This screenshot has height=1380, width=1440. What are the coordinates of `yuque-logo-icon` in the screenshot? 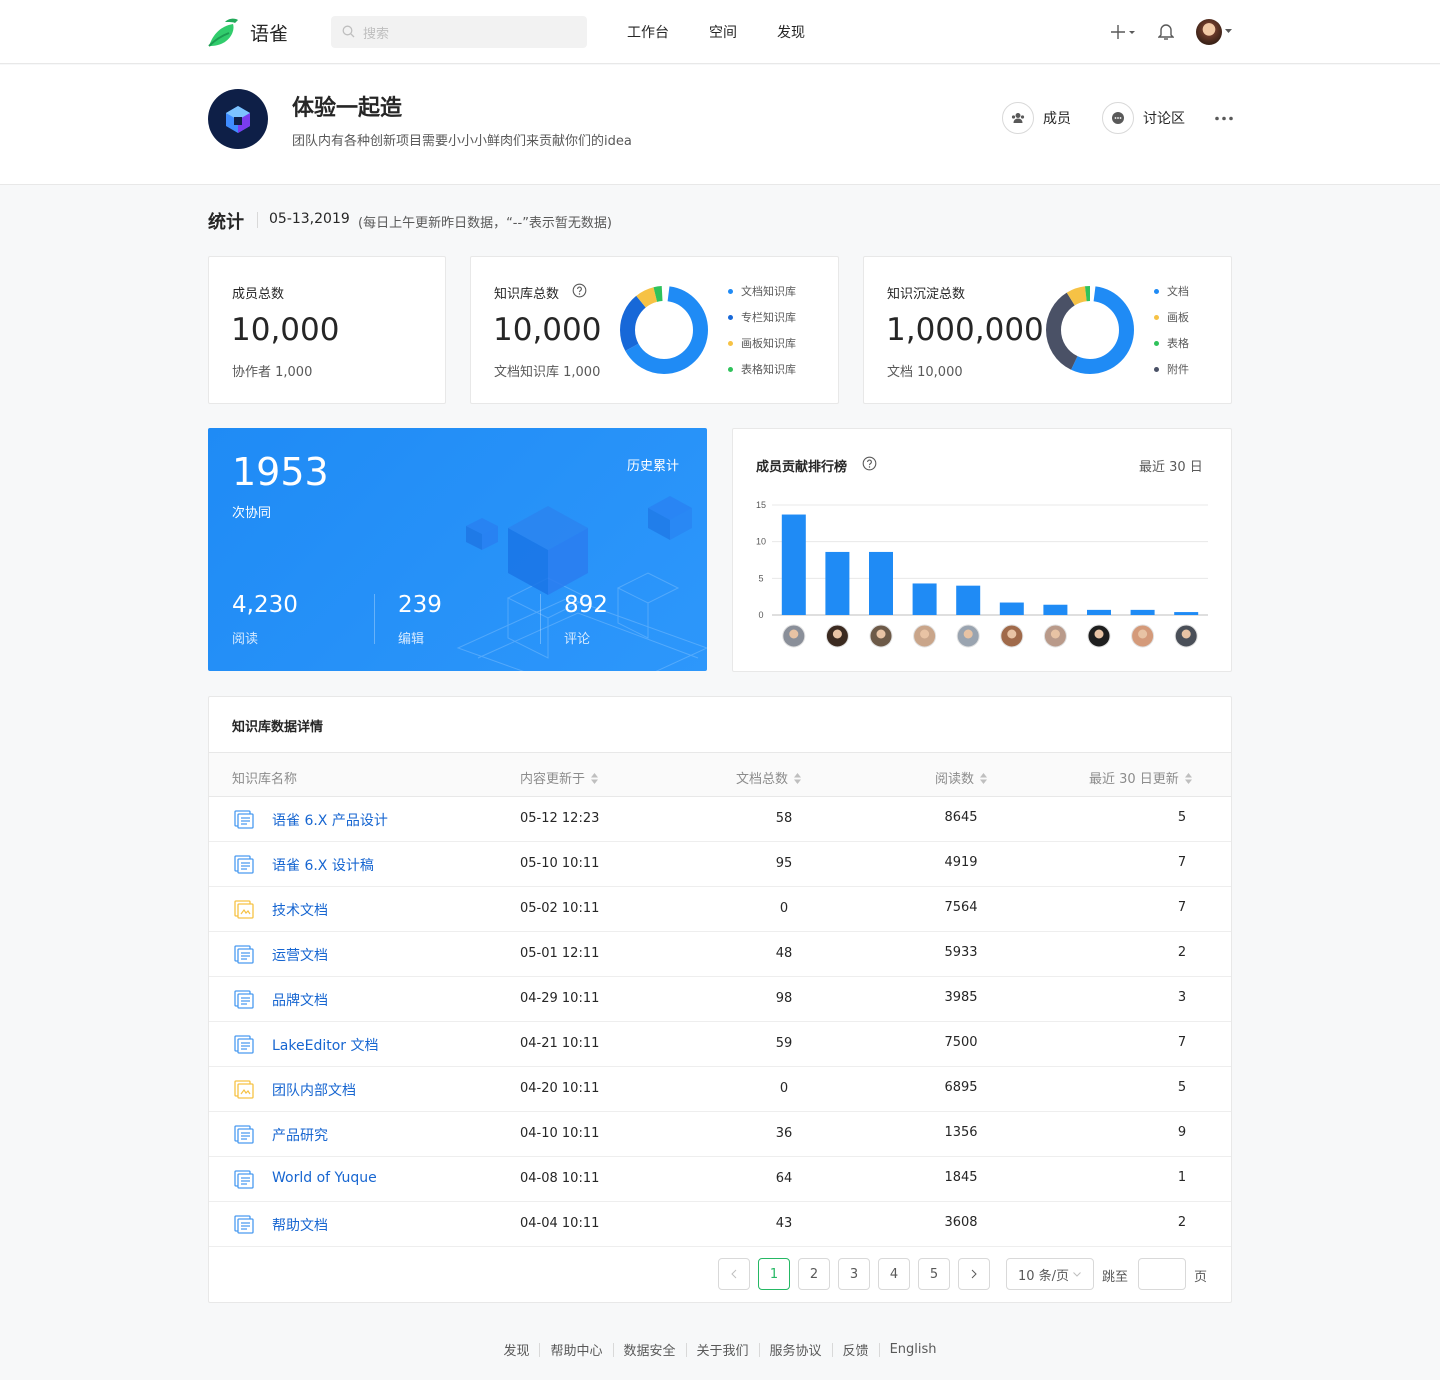 It's located at (224, 32).